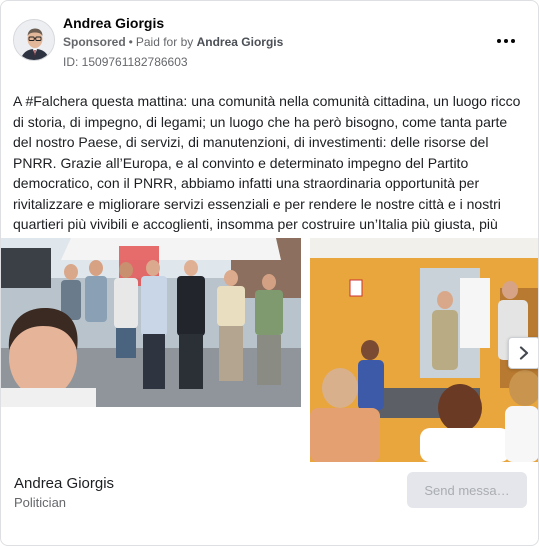 The image size is (539, 546). What do you see at coordinates (40, 502) in the screenshot?
I see `footer-page-category: Politician` at bounding box center [40, 502].